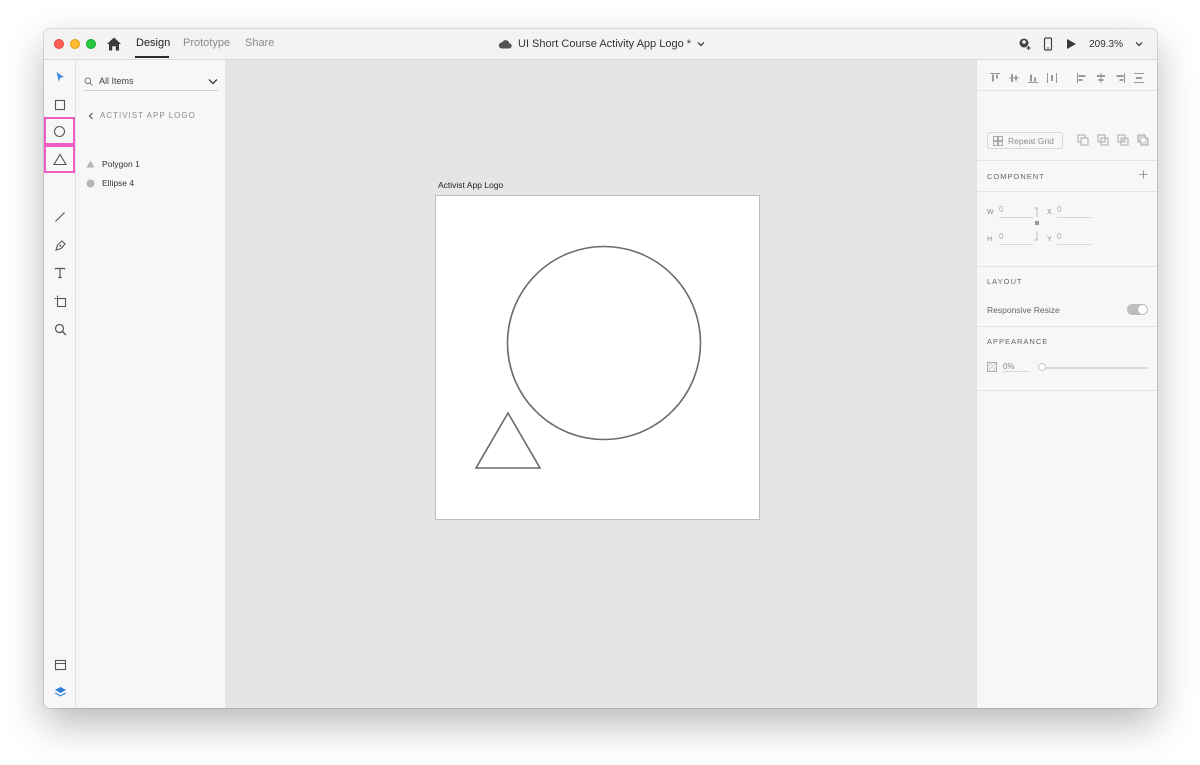 The width and height of the screenshot is (1200, 765). I want to click on layers-tool, so click(60, 692).